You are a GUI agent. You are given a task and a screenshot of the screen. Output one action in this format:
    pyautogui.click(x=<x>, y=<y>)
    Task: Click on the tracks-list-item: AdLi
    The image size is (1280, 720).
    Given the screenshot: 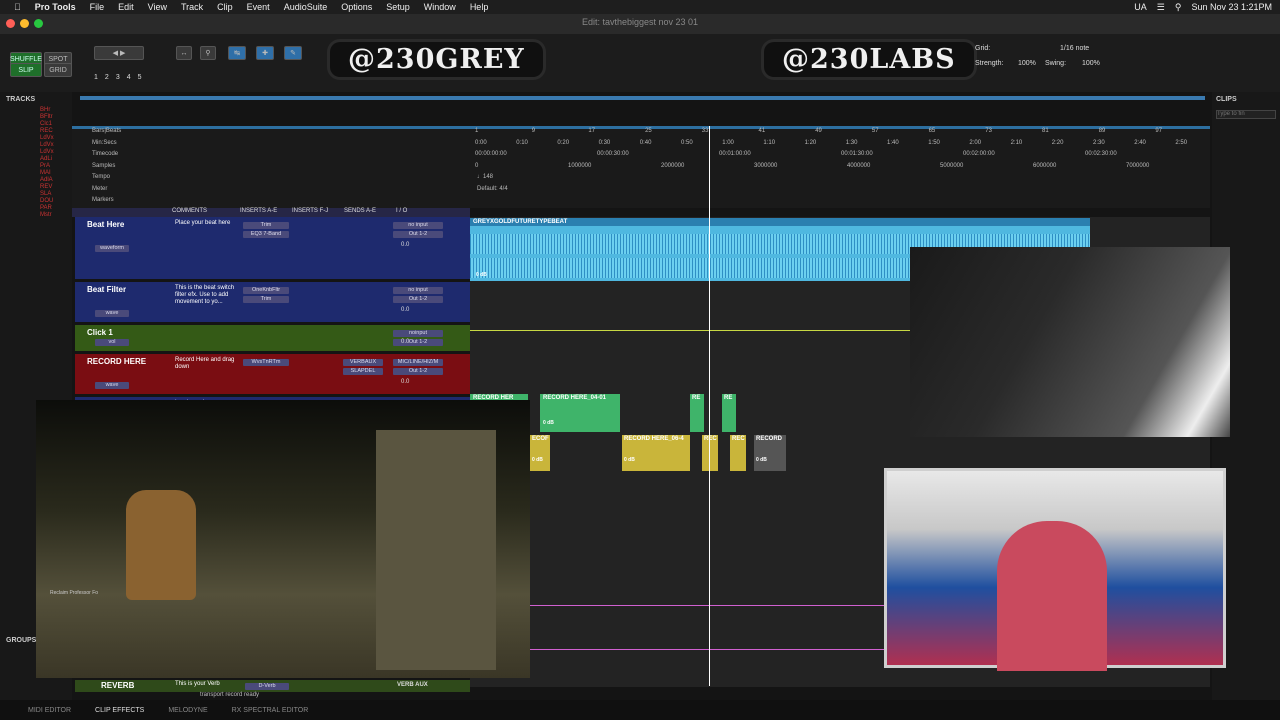 What is the action you would take?
    pyautogui.click(x=36, y=159)
    